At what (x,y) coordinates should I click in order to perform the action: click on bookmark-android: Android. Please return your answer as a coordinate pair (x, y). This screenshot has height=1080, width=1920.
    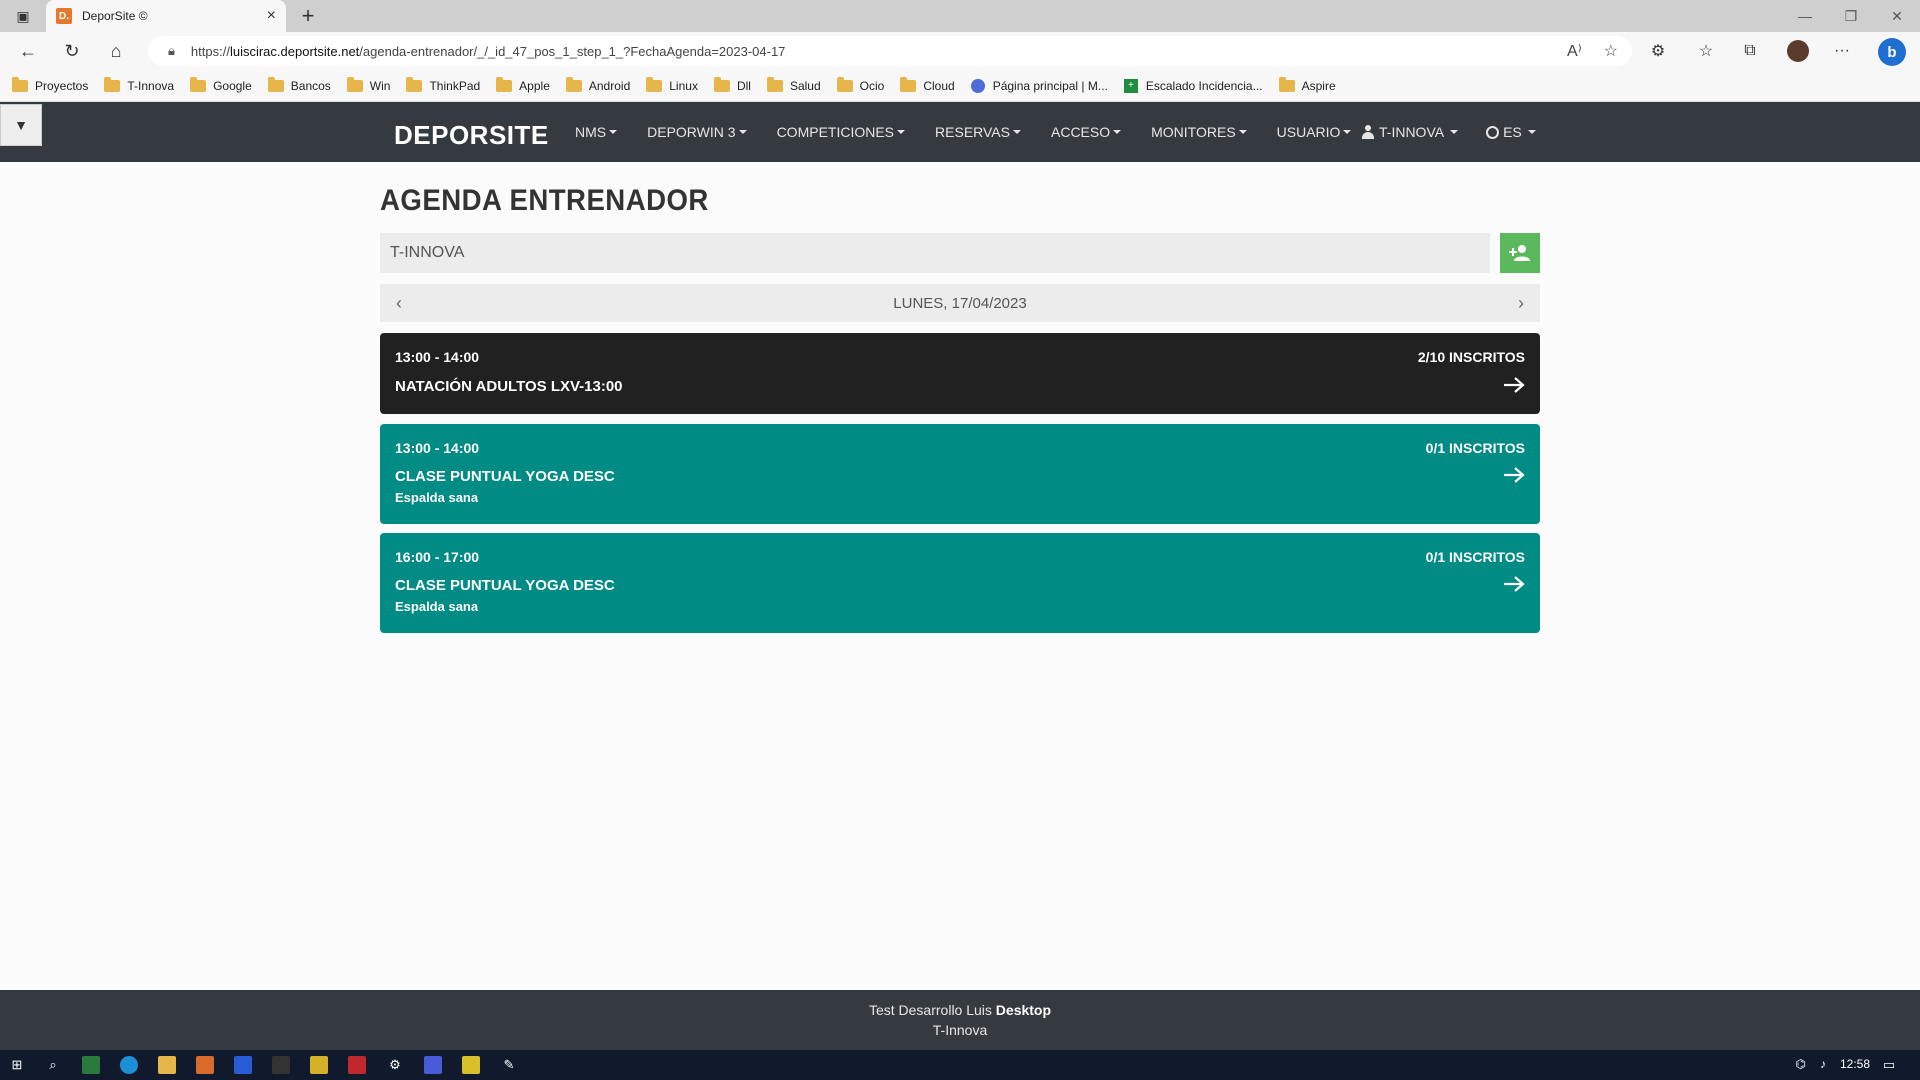
    Looking at the image, I should click on (597, 84).